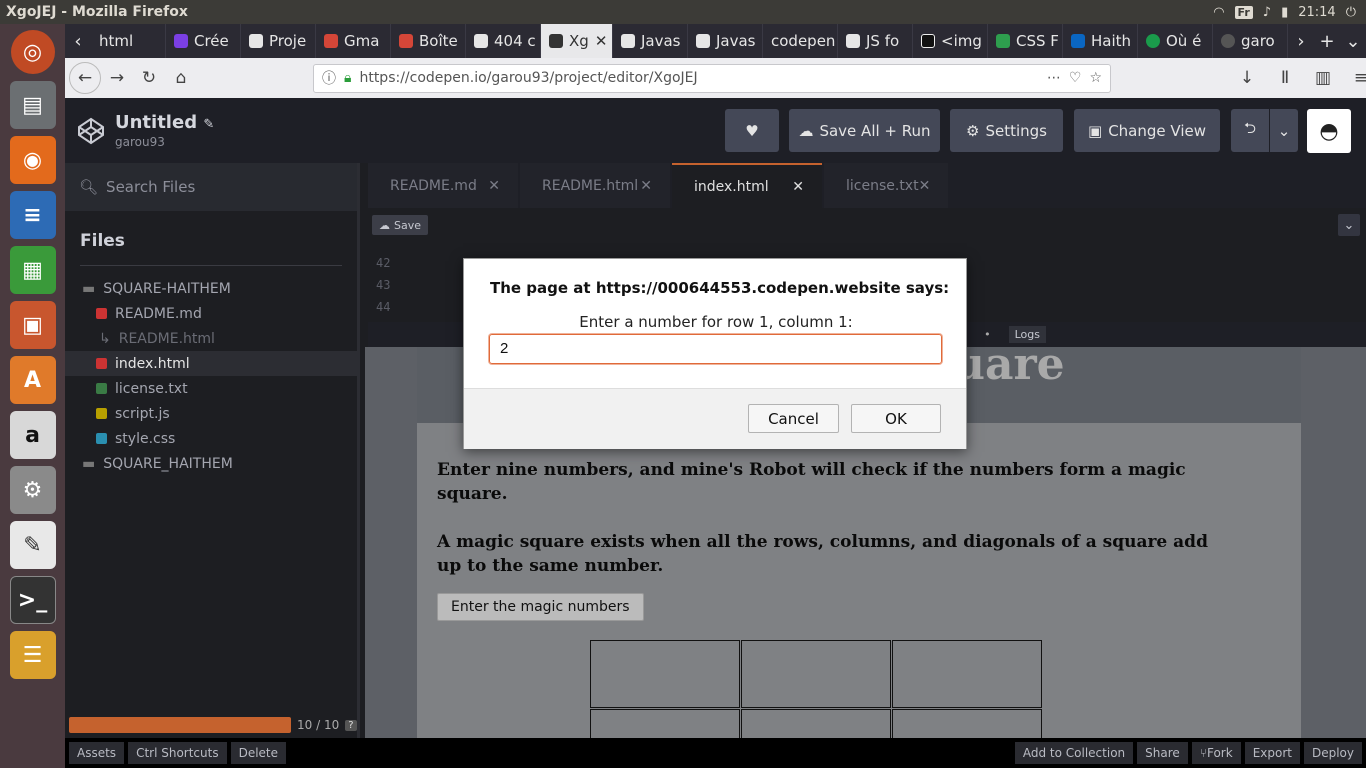 Image resolution: width=1366 pixels, height=768 pixels. Describe the element at coordinates (1351, 12) in the screenshot. I see `power-icon: ⏻` at that location.